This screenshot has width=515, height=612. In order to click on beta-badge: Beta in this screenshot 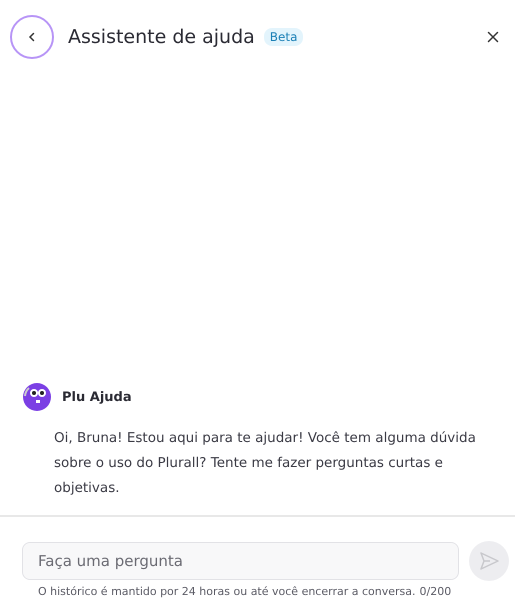, I will do `click(284, 37)`.